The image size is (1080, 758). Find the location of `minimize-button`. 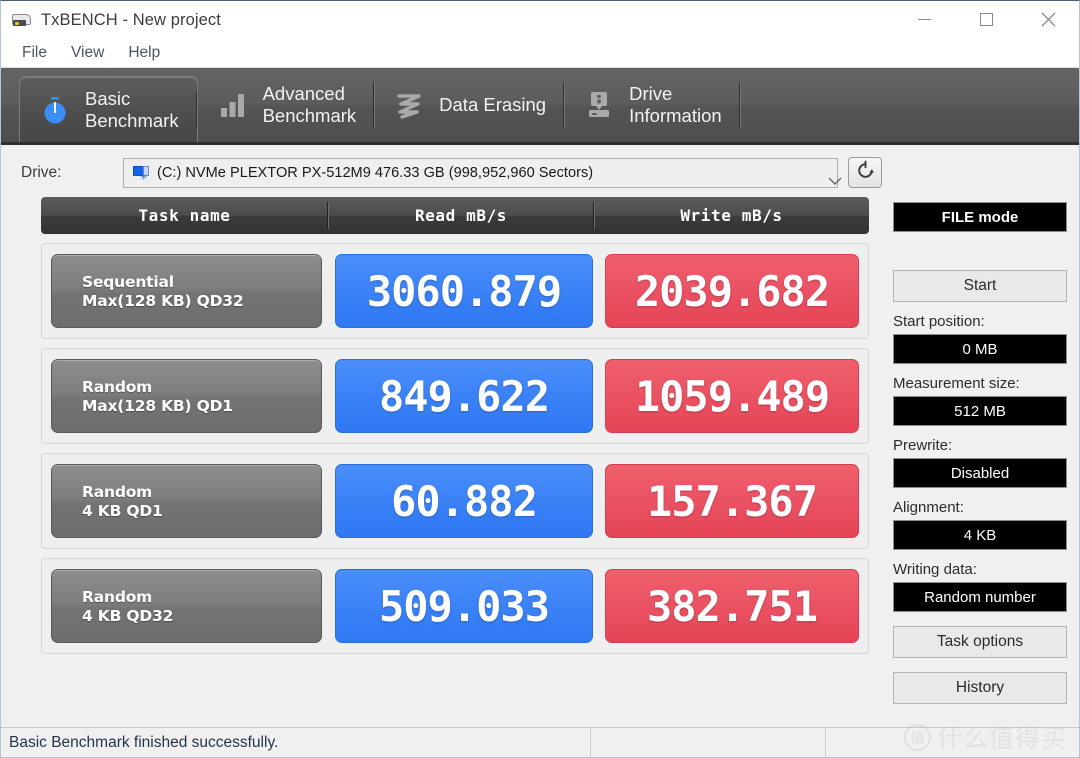

minimize-button is located at coordinates (924, 19).